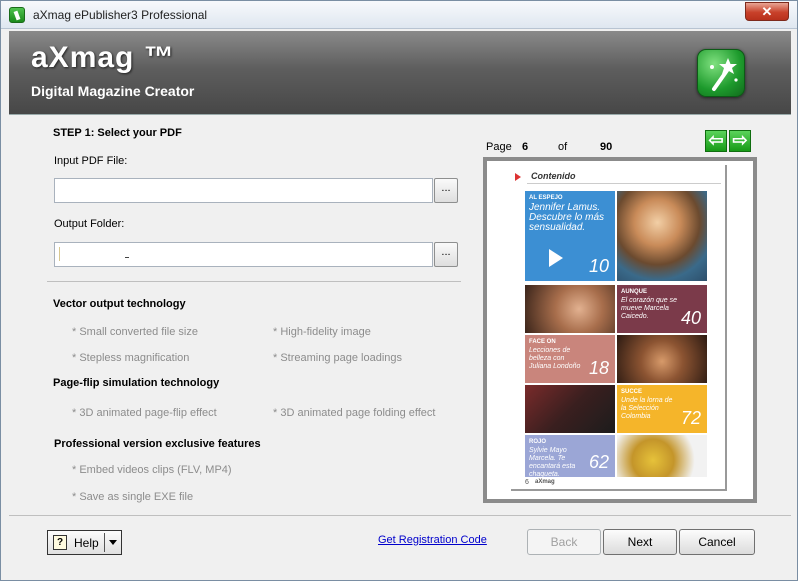  Describe the element at coordinates (157, 444) in the screenshot. I see `pro-heading: Professional version exclusive features` at that location.